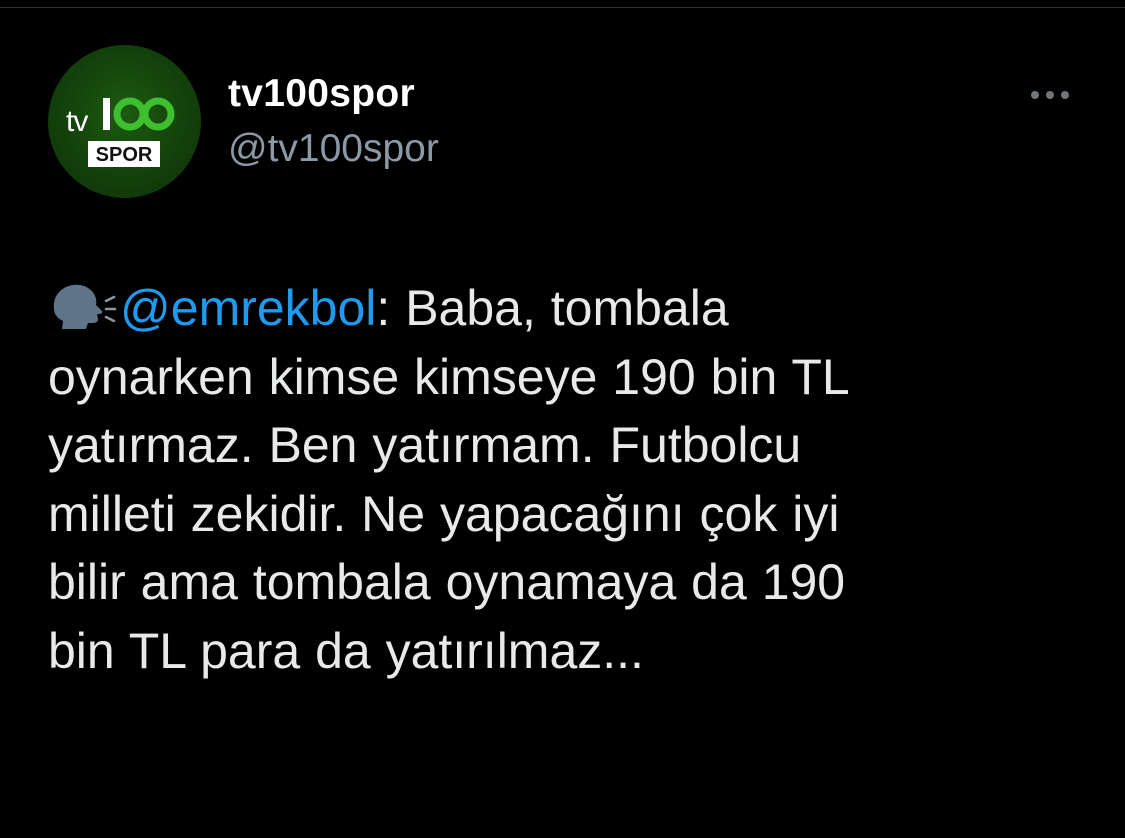 This screenshot has height=838, width=1125. I want to click on more-horizontal-icon, so click(1050, 95).